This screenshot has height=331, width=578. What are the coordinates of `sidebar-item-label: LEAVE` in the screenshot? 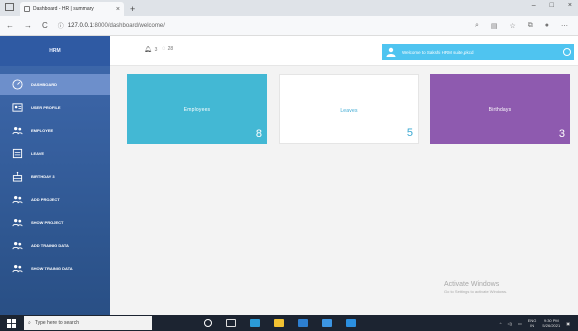 It's located at (38, 153).